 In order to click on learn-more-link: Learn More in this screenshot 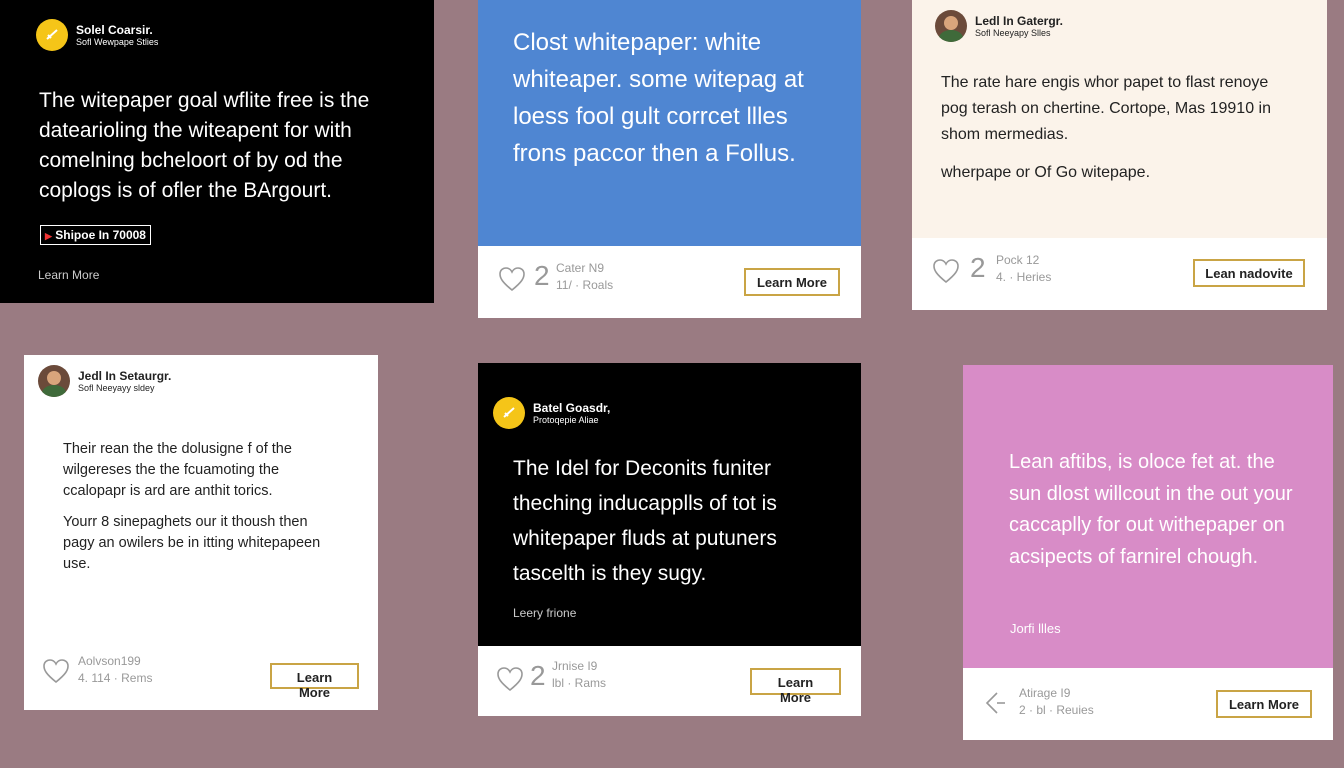, I will do `click(68, 275)`.